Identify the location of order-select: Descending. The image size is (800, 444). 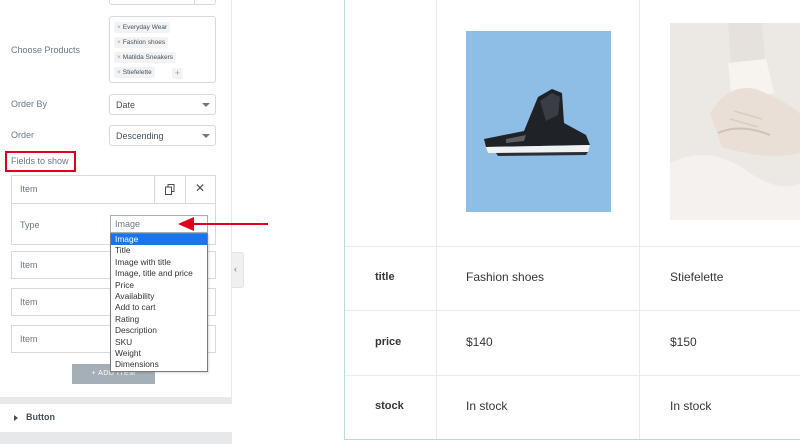
(162, 135).